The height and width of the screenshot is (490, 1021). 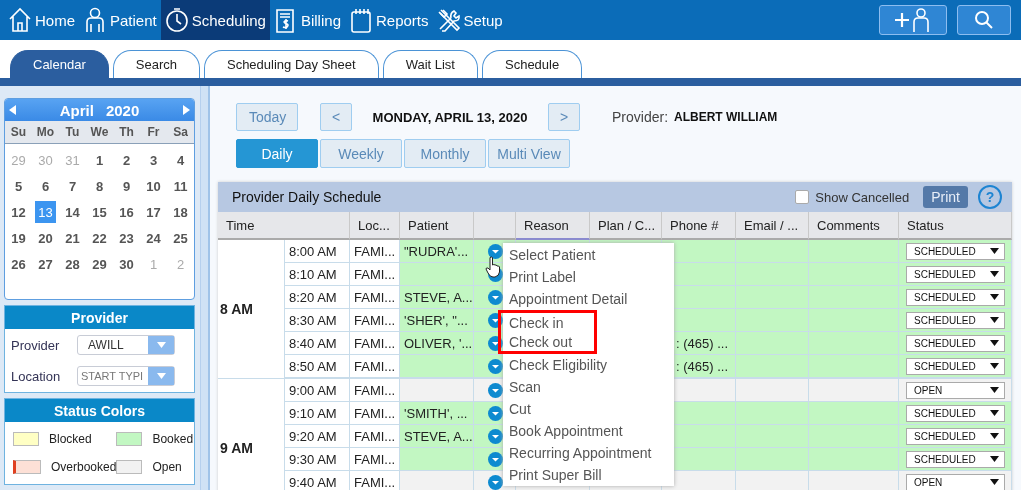 I want to click on calendar-day: 23, so click(x=126, y=238).